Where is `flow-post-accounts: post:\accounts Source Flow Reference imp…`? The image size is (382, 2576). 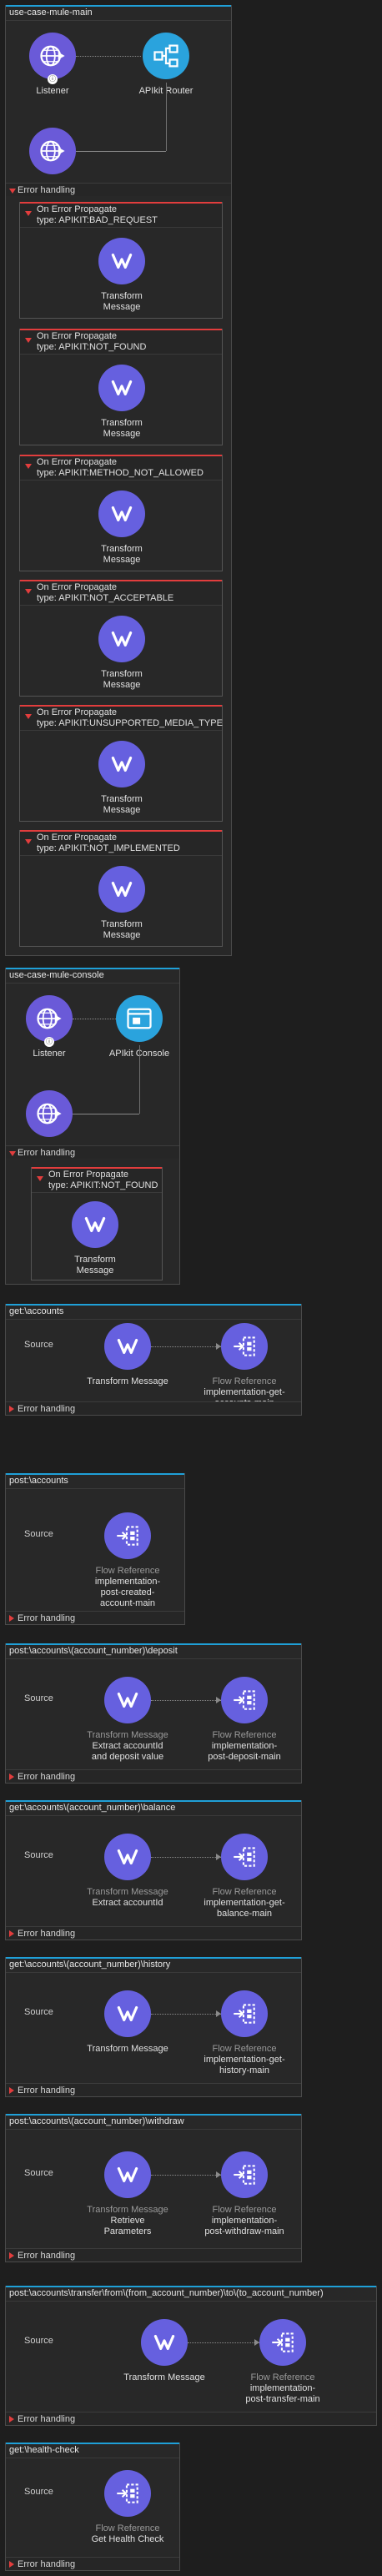 flow-post-accounts: post:\accounts Source Flow Reference imp… is located at coordinates (95, 1549).